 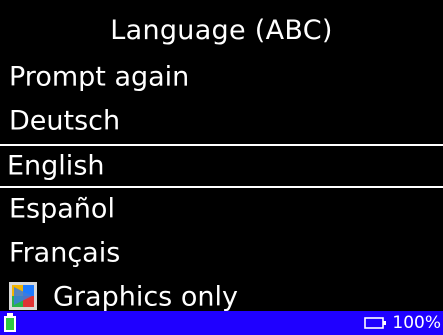 I want to click on status-bar: 100%, so click(x=221, y=323).